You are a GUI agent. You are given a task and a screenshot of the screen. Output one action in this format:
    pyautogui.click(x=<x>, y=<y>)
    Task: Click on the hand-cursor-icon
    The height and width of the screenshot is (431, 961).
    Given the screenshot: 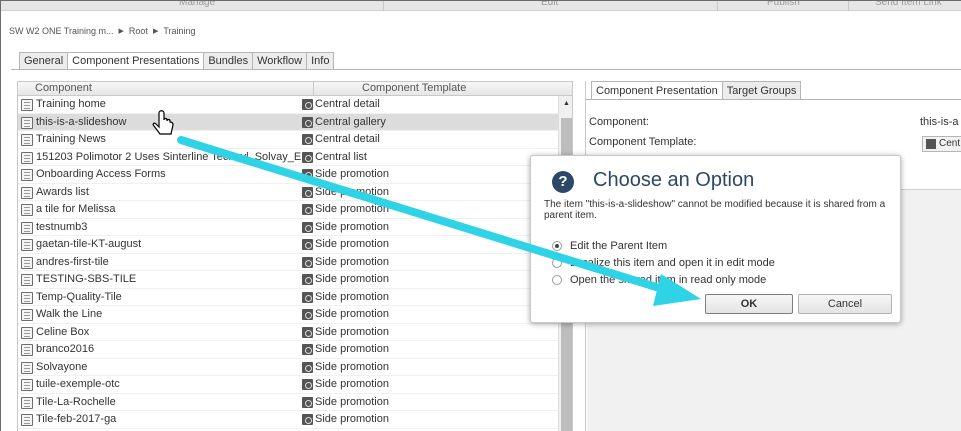 What is the action you would take?
    pyautogui.click(x=163, y=122)
    